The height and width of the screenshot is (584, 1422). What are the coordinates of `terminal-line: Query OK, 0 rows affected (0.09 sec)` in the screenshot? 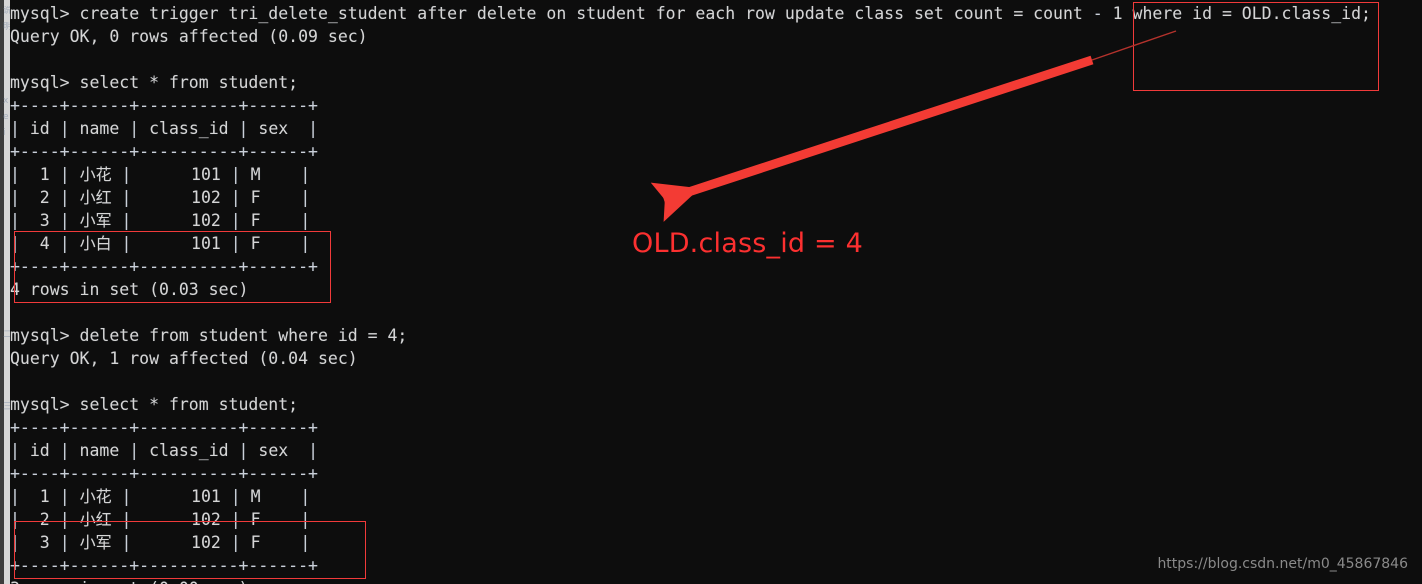 It's located at (189, 36).